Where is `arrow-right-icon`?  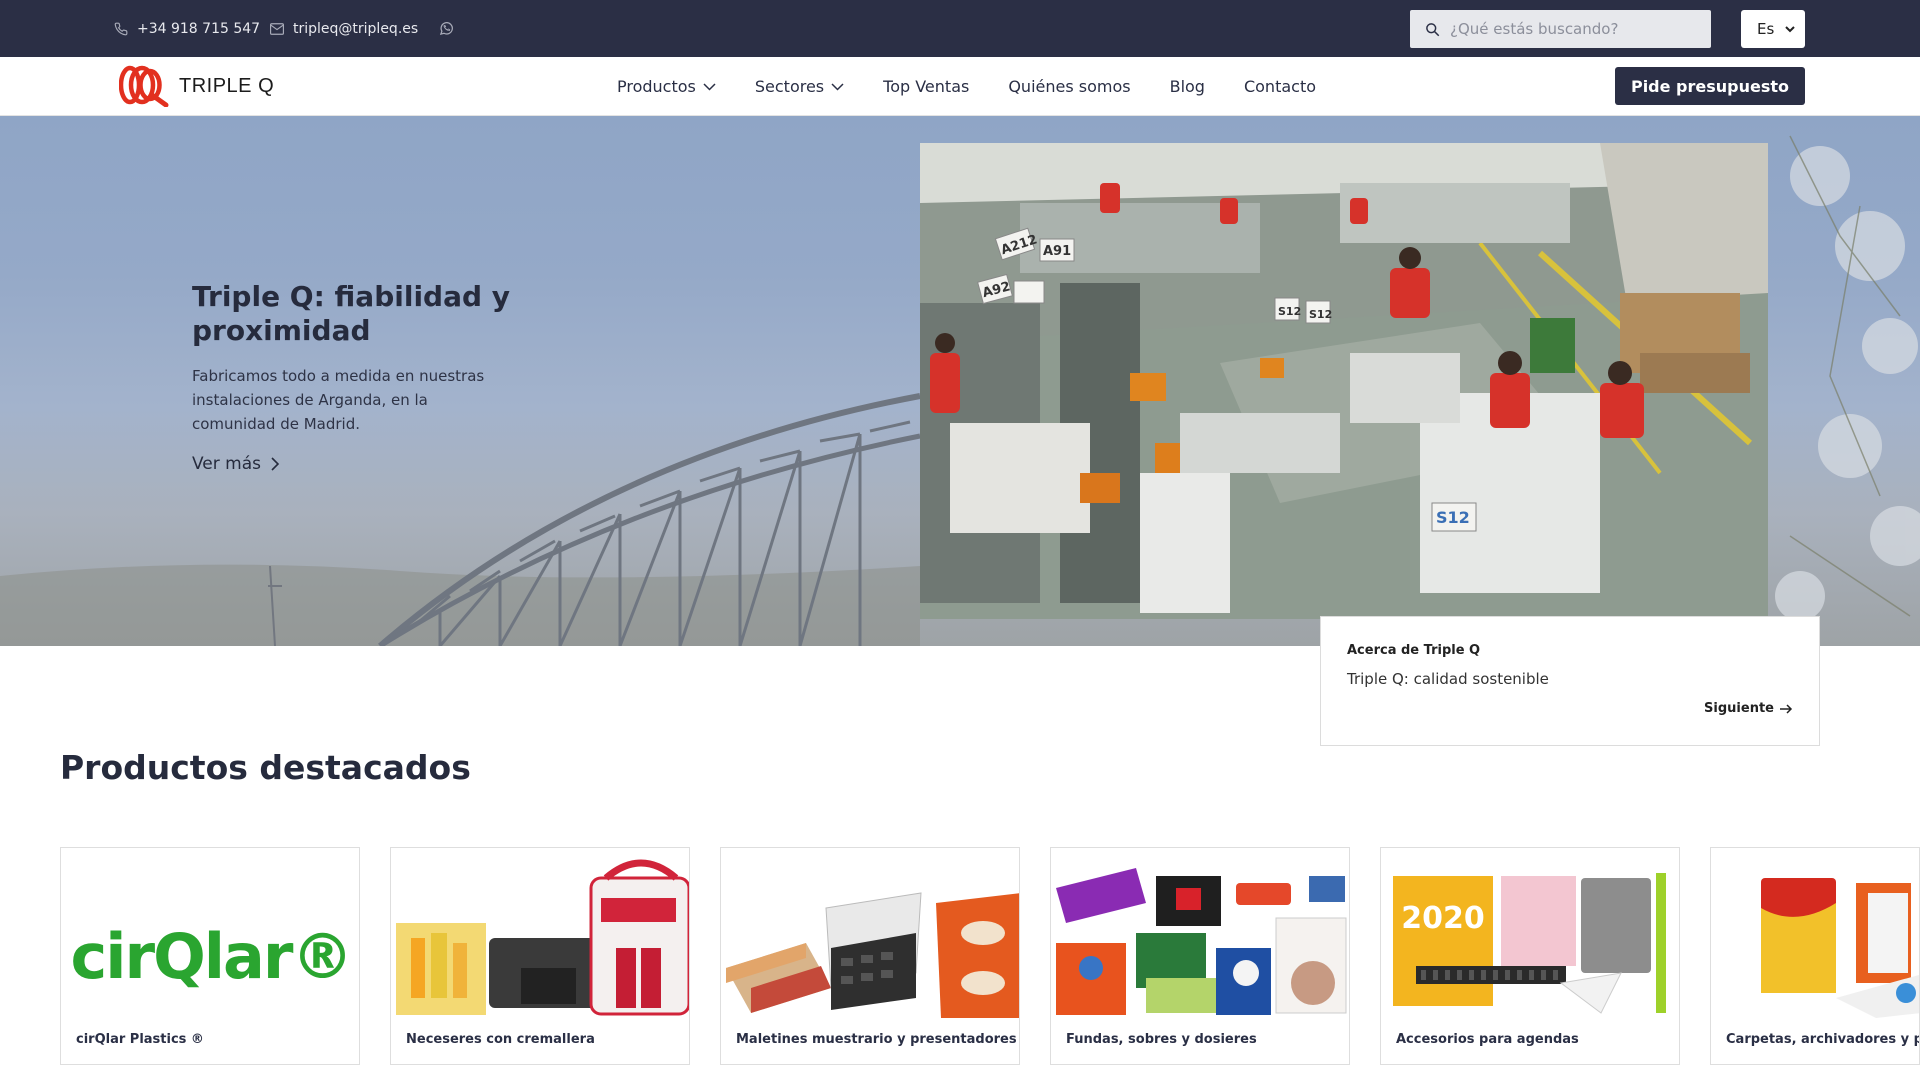
arrow-right-icon is located at coordinates (1786, 708).